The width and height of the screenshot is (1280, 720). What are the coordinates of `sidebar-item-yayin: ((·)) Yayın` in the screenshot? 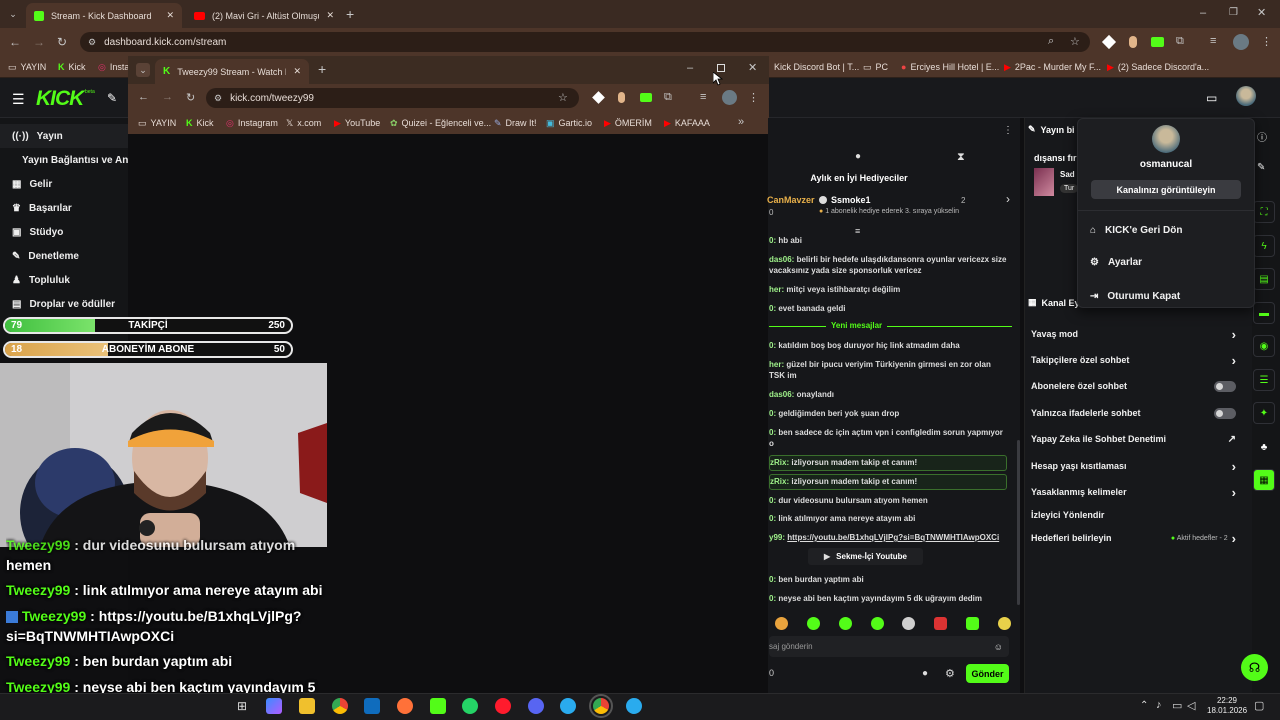 It's located at (67, 136).